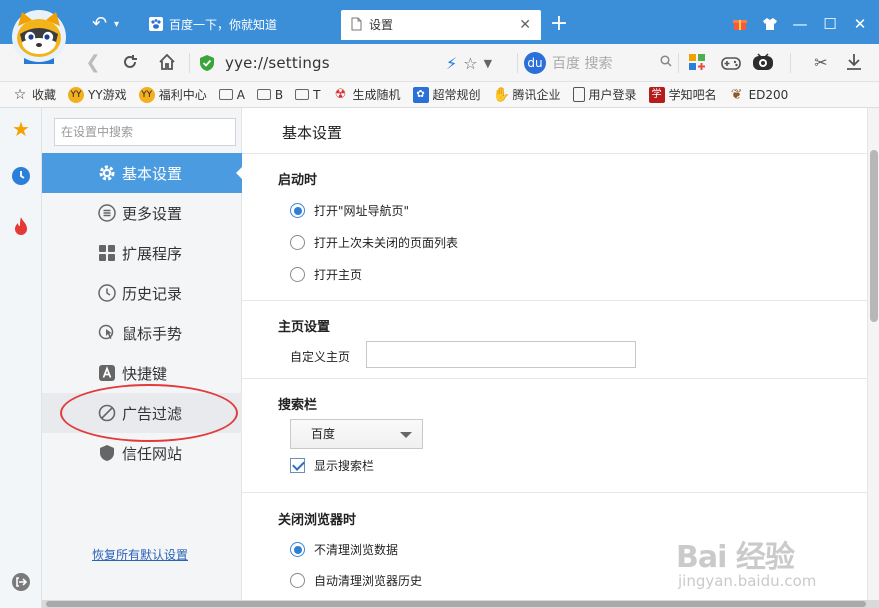 Image resolution: width=879 pixels, height=608 pixels. What do you see at coordinates (656, 94) in the screenshot?
I see `xue-icon: 学` at bounding box center [656, 94].